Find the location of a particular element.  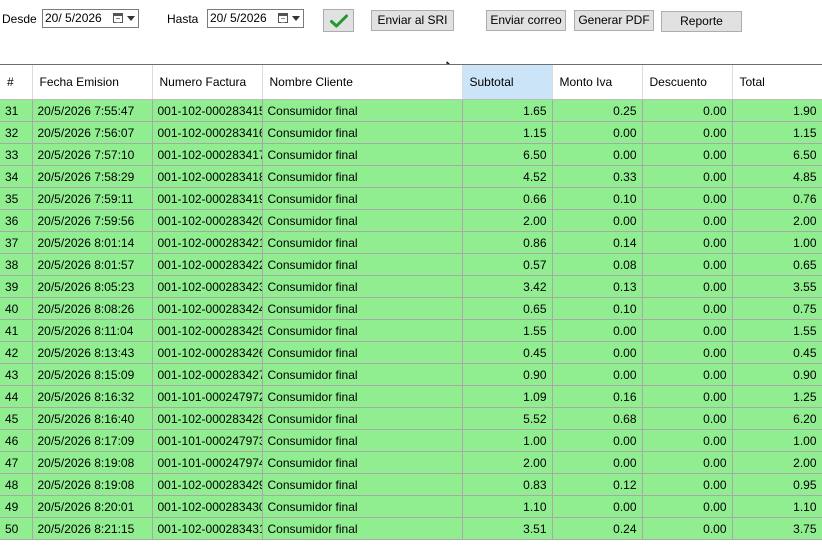

chevron-down-icon is located at coordinates (296, 18).